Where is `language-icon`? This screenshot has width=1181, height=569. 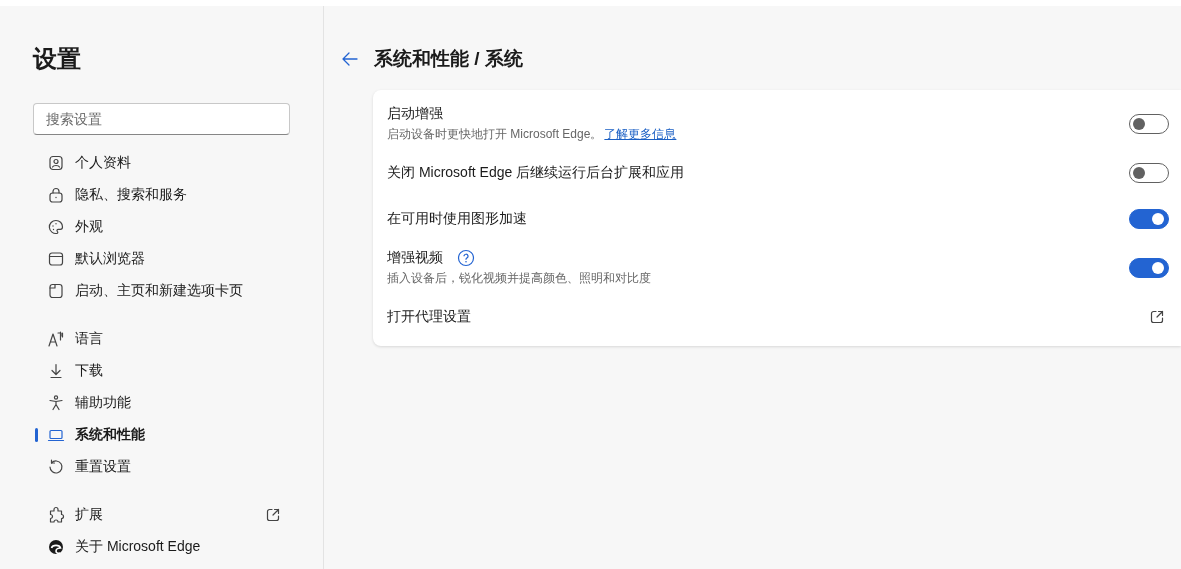
language-icon is located at coordinates (56, 339).